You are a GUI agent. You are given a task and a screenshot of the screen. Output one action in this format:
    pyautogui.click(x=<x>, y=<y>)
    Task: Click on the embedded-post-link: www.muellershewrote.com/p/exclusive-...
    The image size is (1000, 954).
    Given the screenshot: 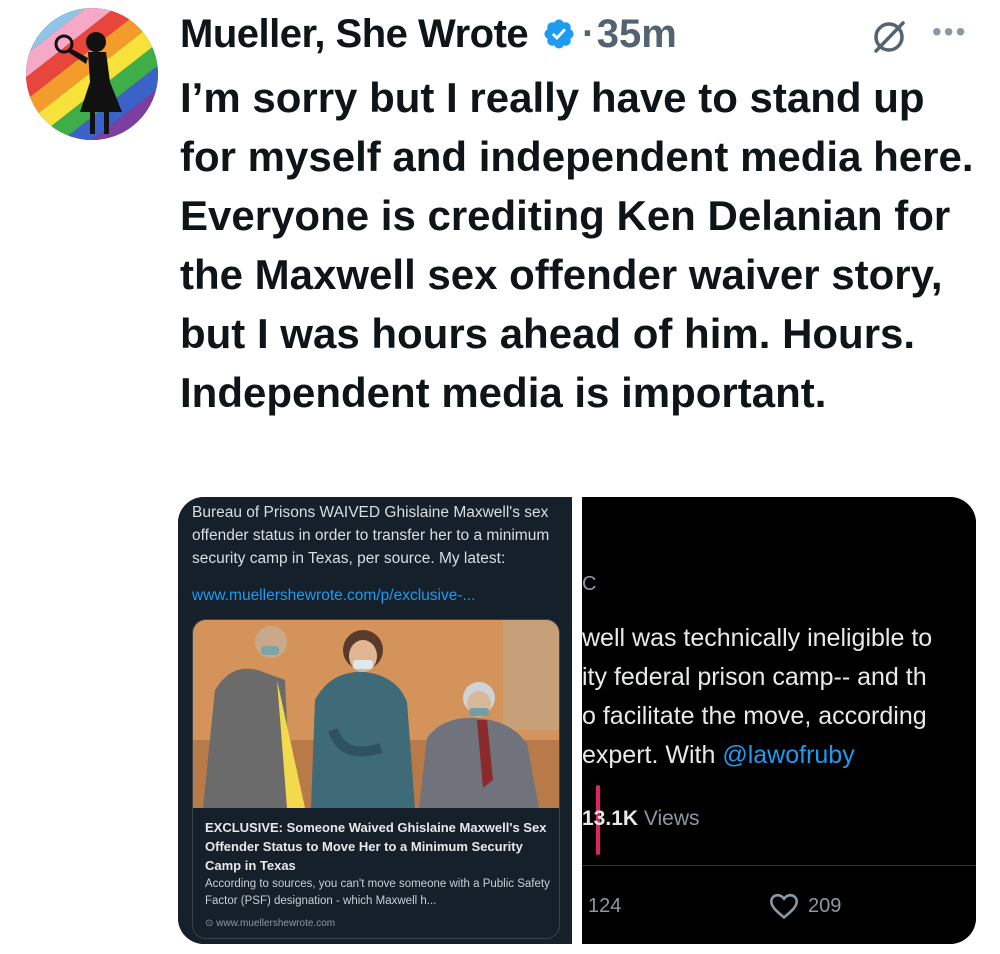 What is the action you would take?
    pyautogui.click(x=334, y=595)
    